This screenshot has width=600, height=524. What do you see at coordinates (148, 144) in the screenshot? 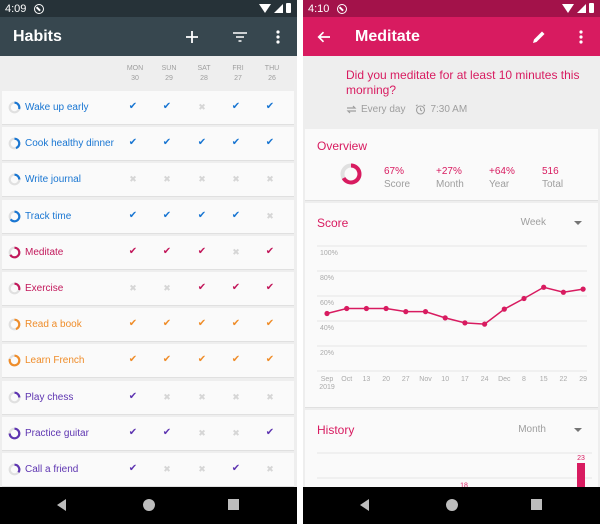
I see `habit-row: Cook healthy dinner ✔ ✔ ✔ ✔ ✔` at bounding box center [148, 144].